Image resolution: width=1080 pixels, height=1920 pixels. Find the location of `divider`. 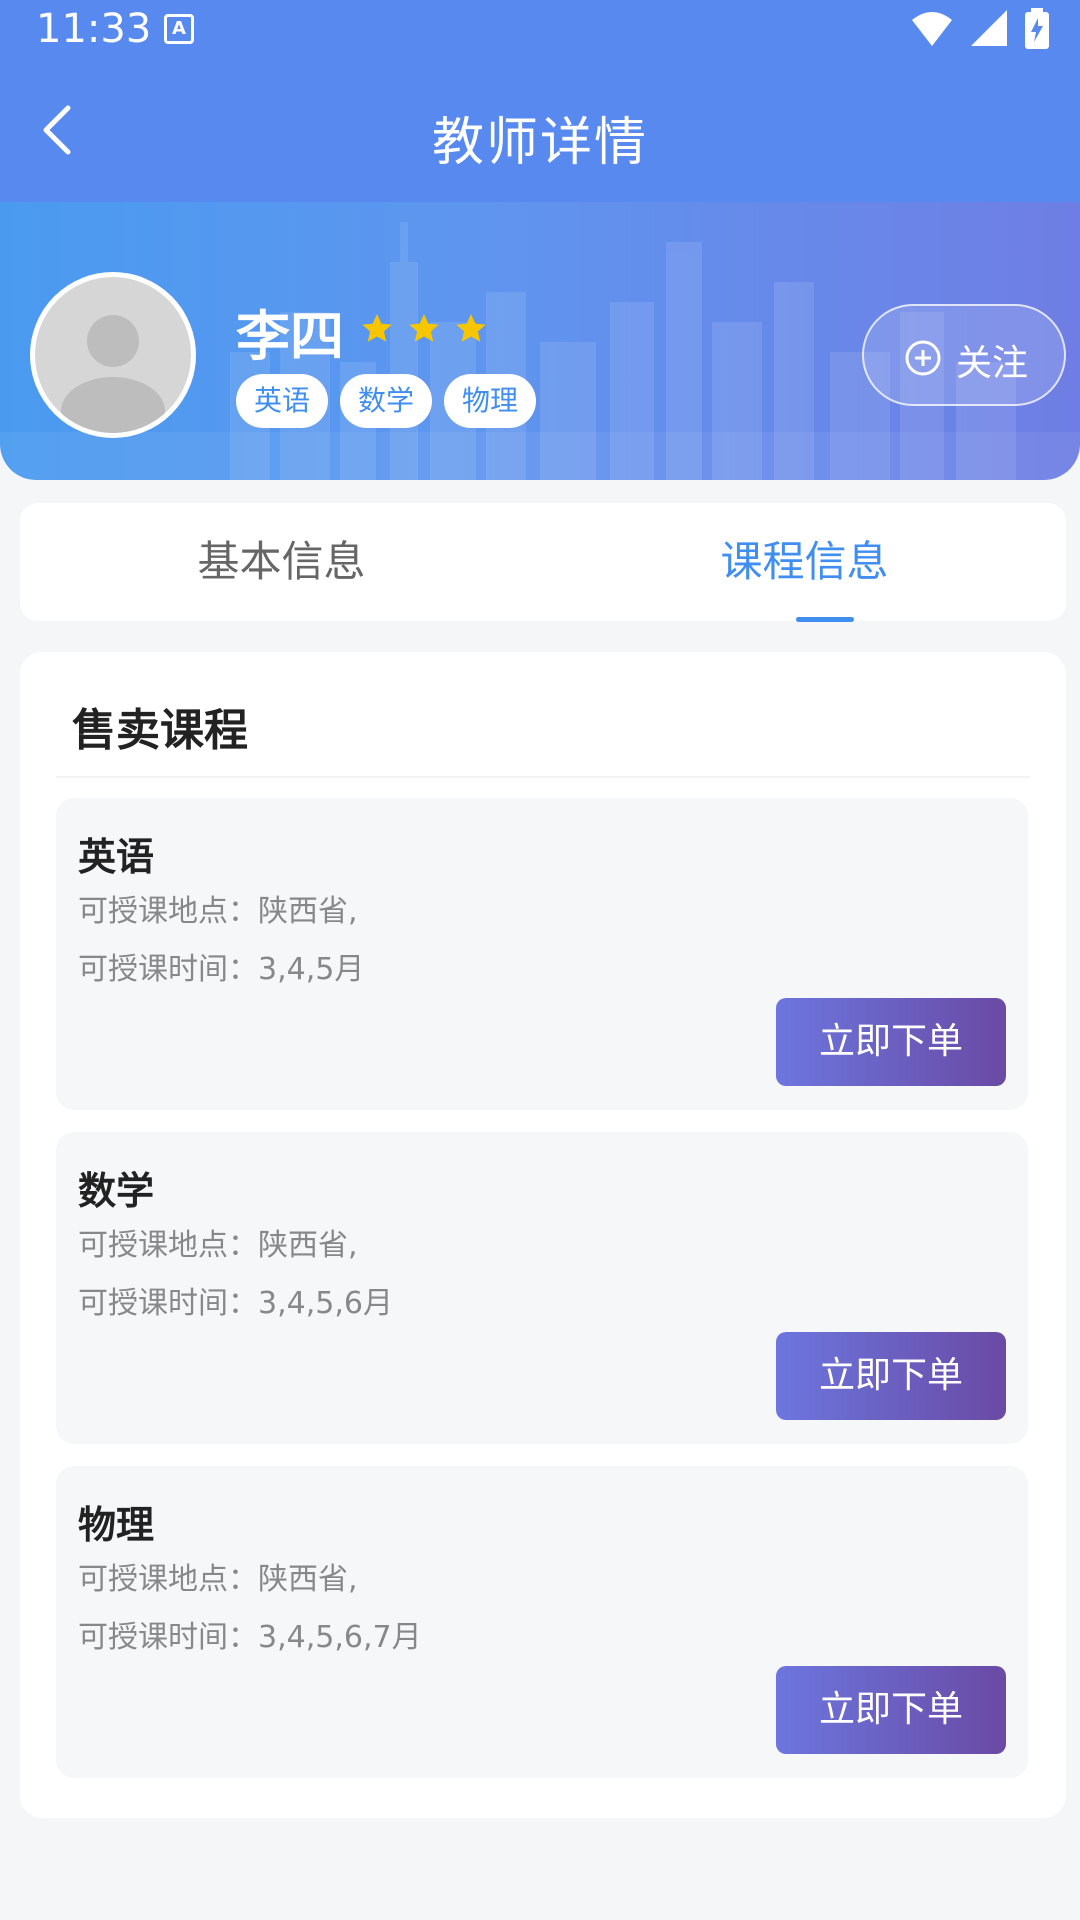

divider is located at coordinates (543, 777).